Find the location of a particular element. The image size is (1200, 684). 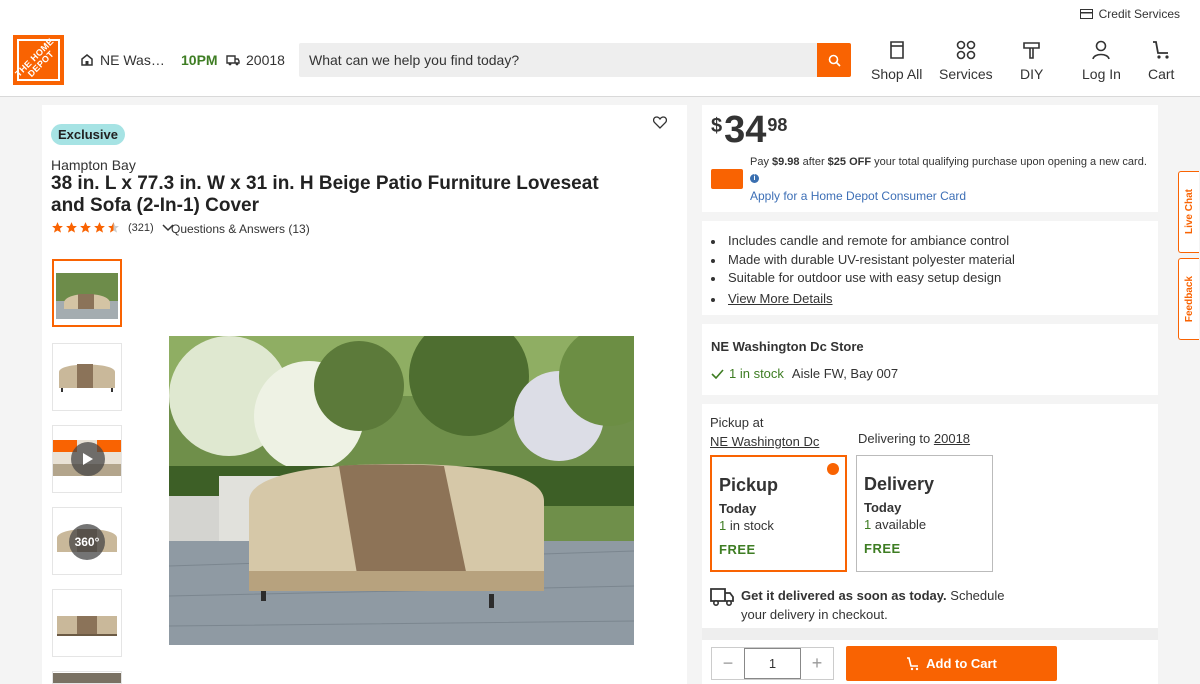

nav-services: Services is located at coordinates (966, 61).